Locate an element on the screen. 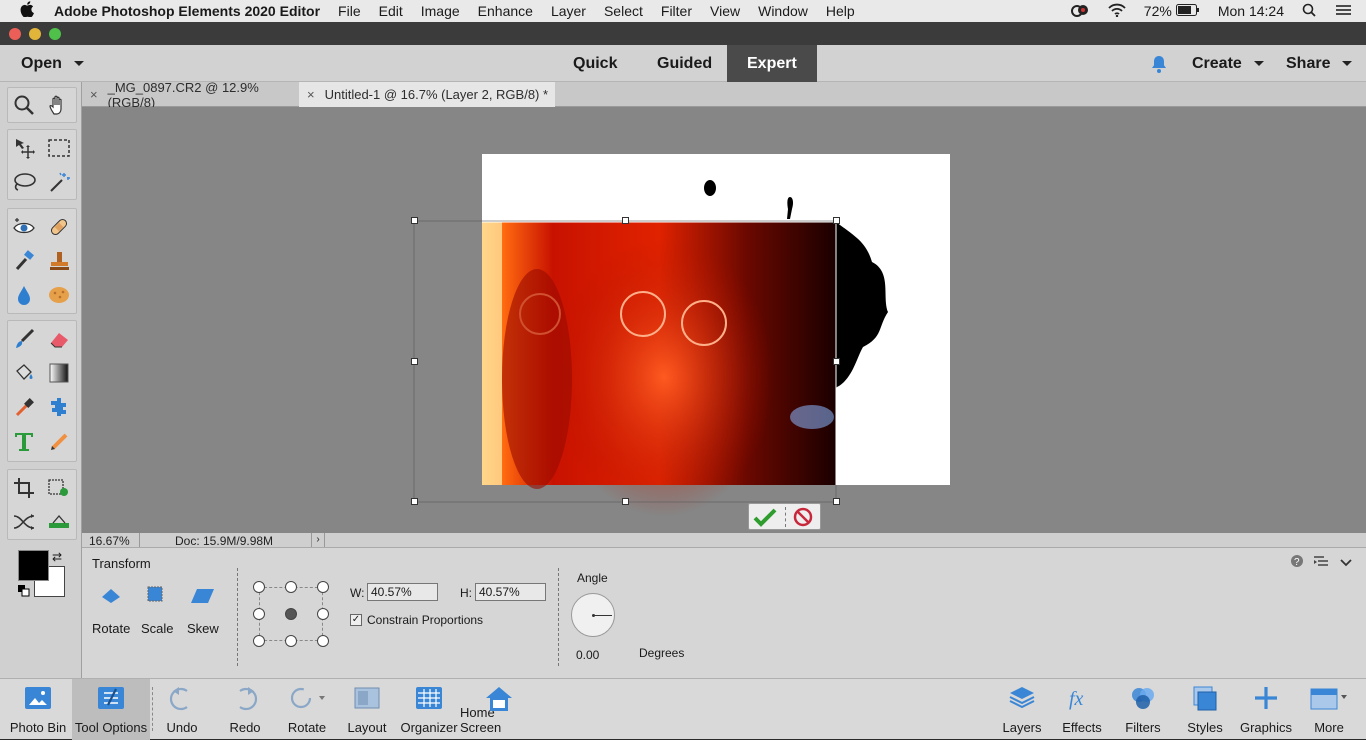 This screenshot has width=1366, height=740. styles-button: Styles is located at coordinates (1205, 709).